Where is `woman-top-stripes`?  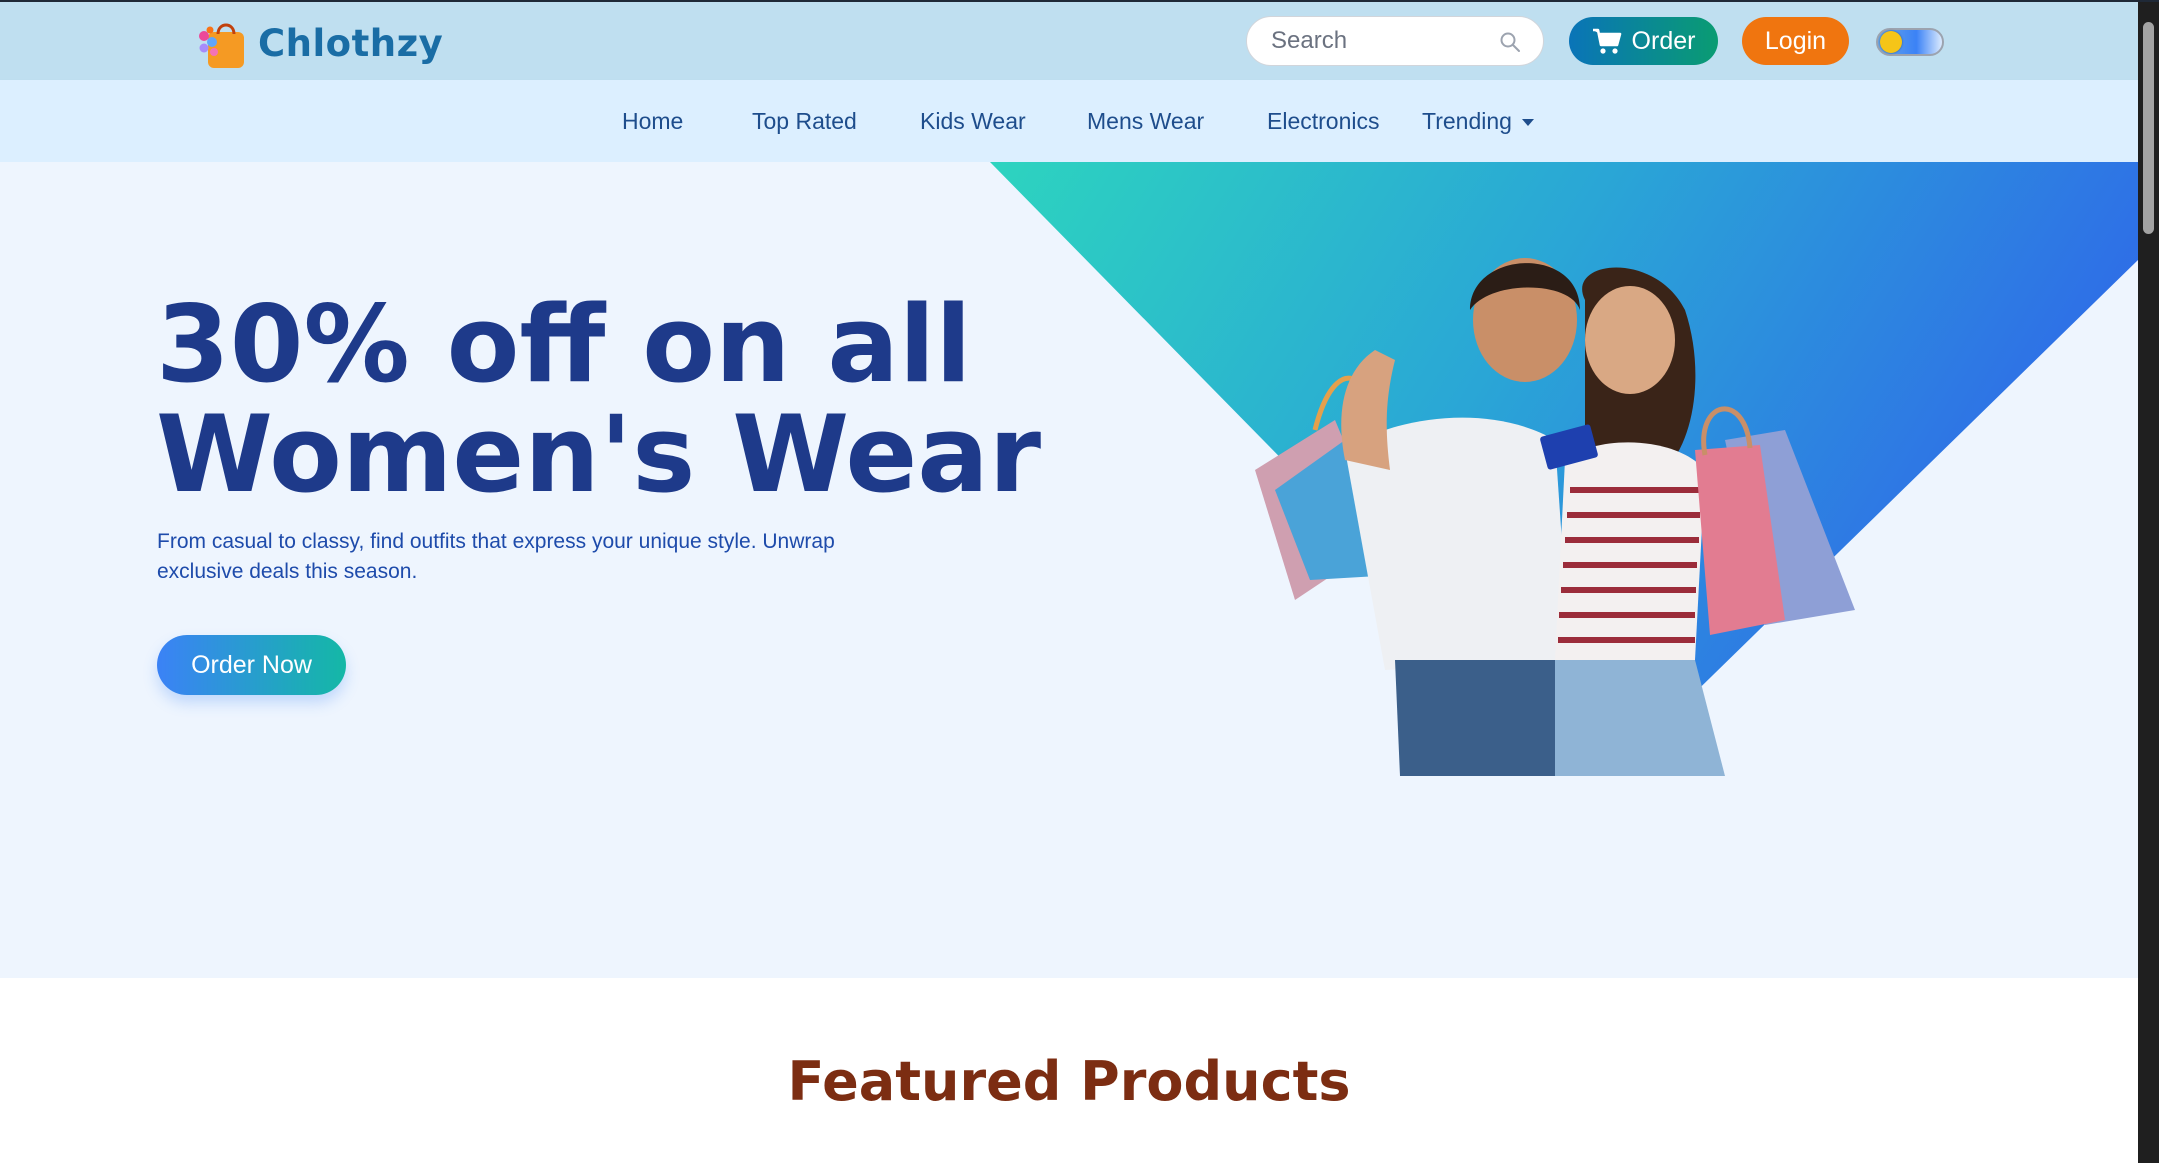
woman-top-stripes is located at coordinates (1629, 565).